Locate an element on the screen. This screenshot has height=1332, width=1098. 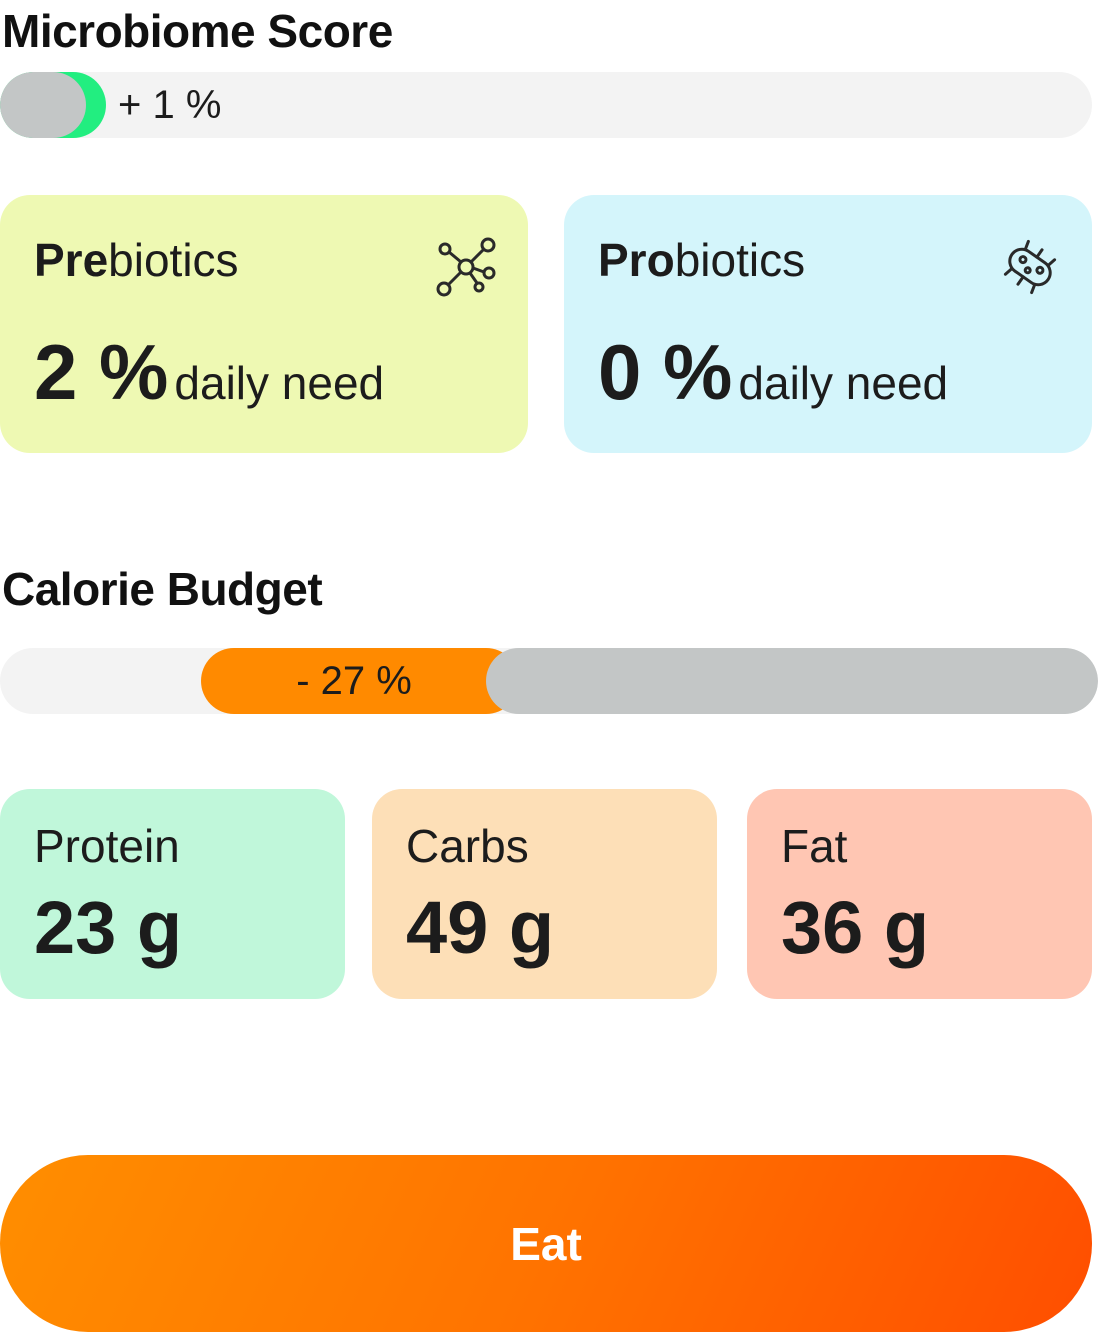
microbiome-change-label: + 1 % is located at coordinates (170, 105).